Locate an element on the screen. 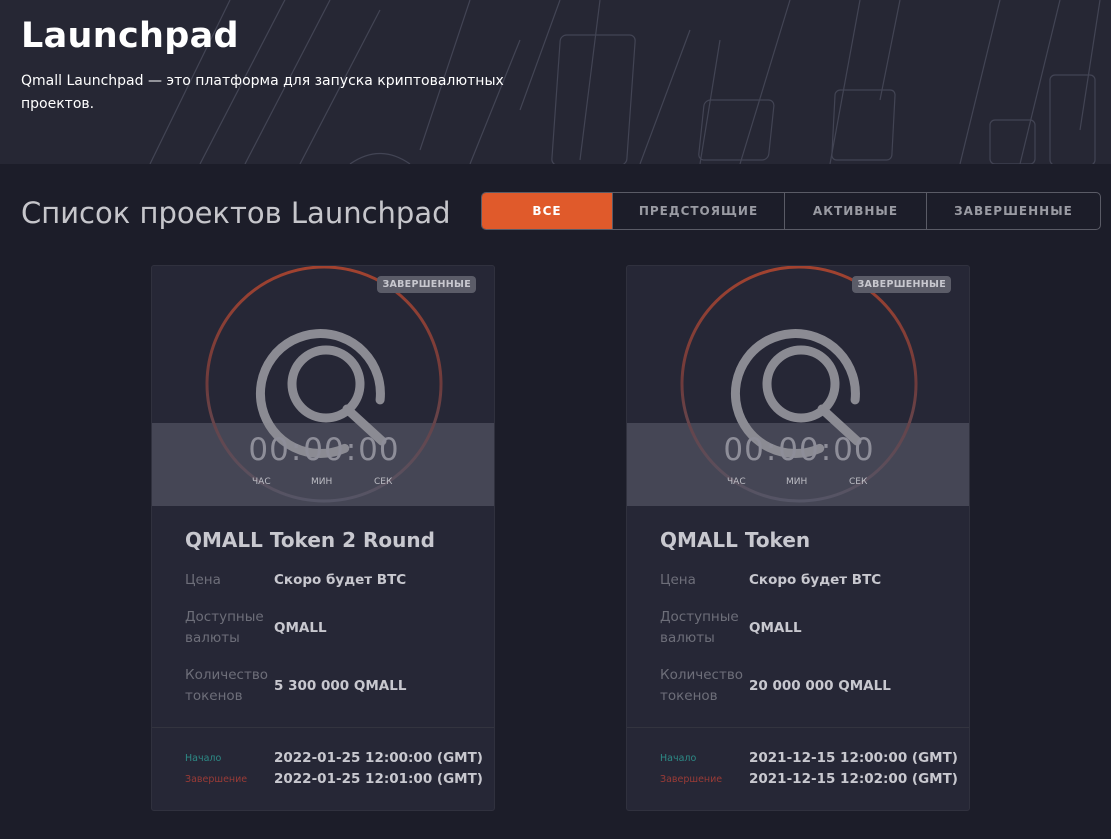 Image resolution: width=1111 pixels, height=839 pixels. tab-completed: ЗАВЕРШЕННЫЕ is located at coordinates (1013, 211).